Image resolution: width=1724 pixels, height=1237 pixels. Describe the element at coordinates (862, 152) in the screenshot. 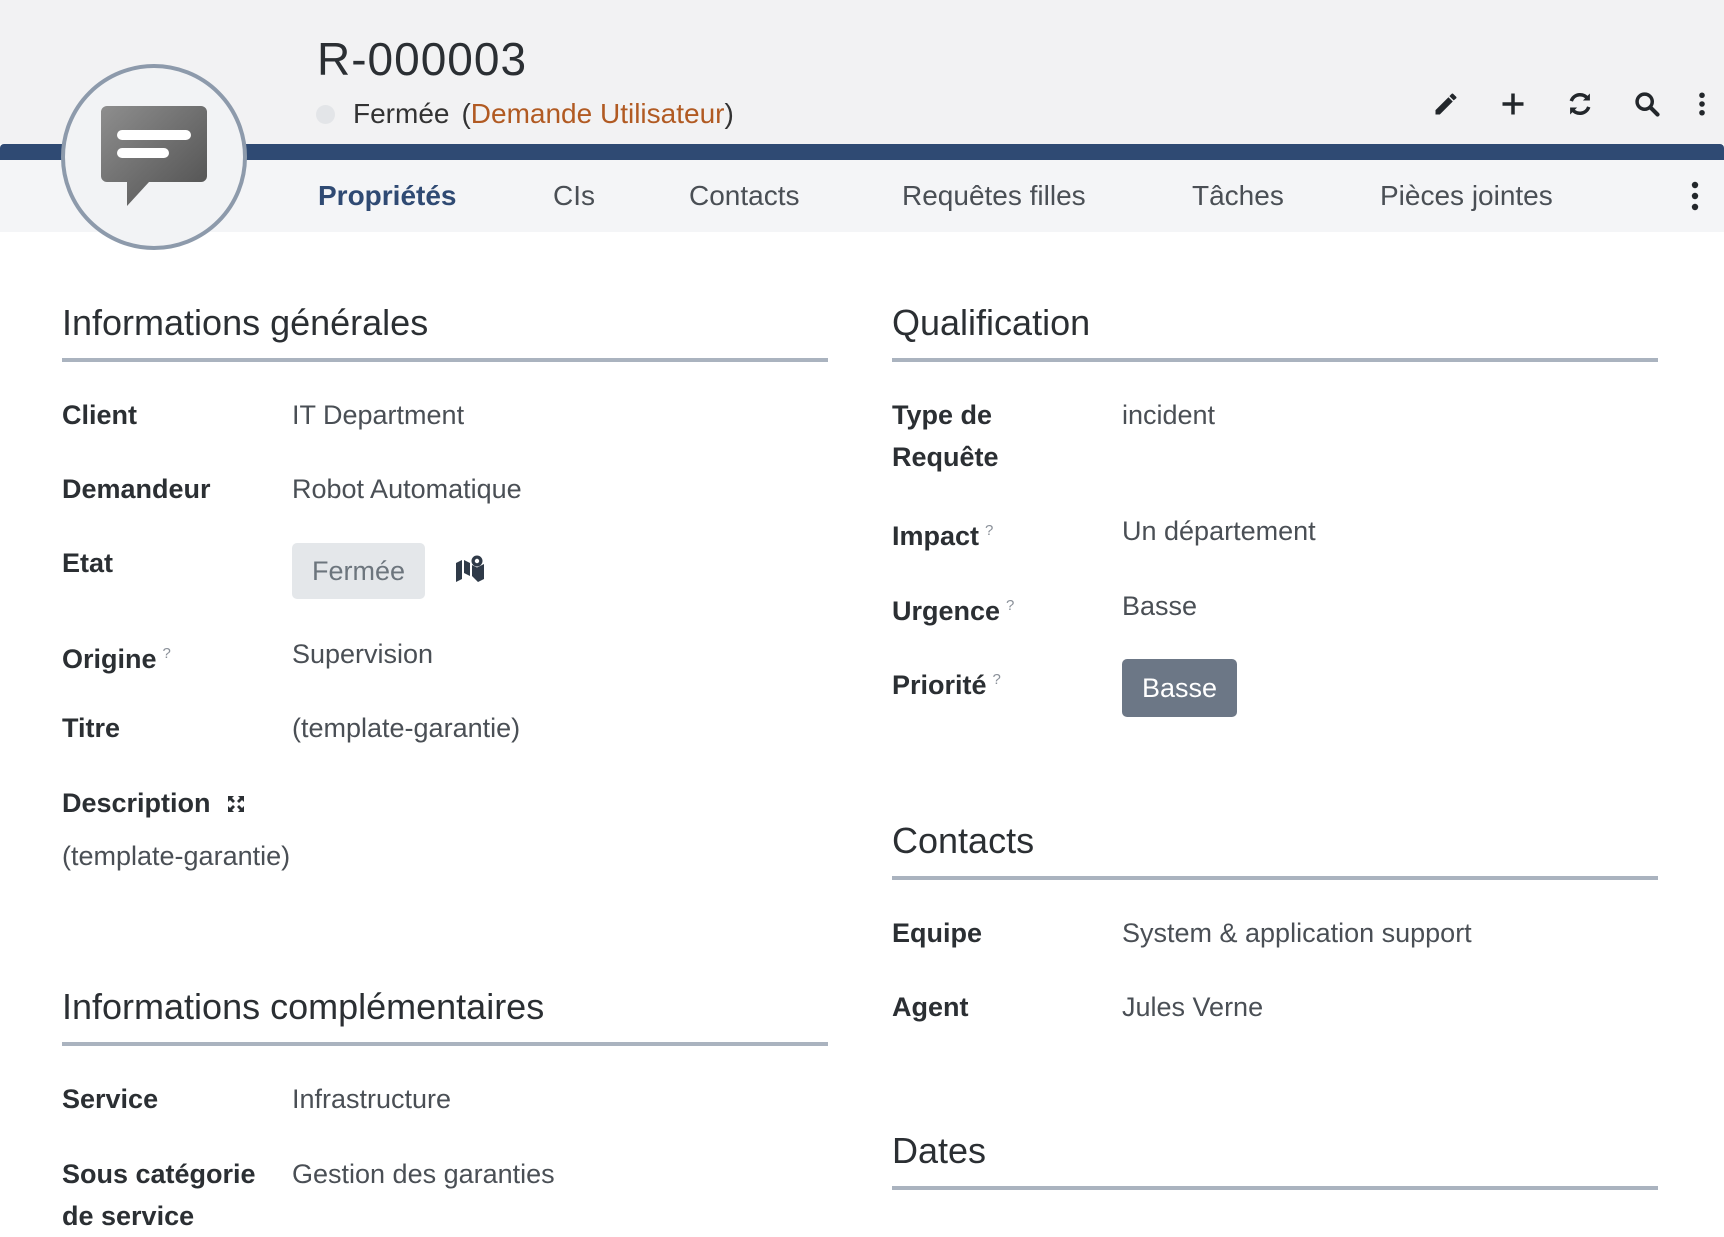

I see `header-accent-bar` at that location.